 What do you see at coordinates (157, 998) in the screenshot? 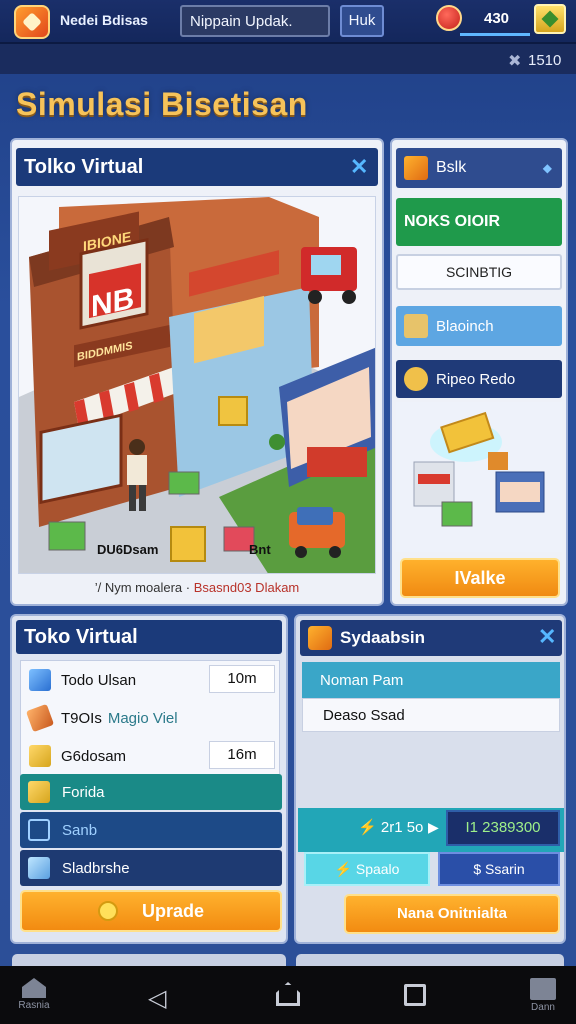
I see `back-icon: ◁` at bounding box center [157, 998].